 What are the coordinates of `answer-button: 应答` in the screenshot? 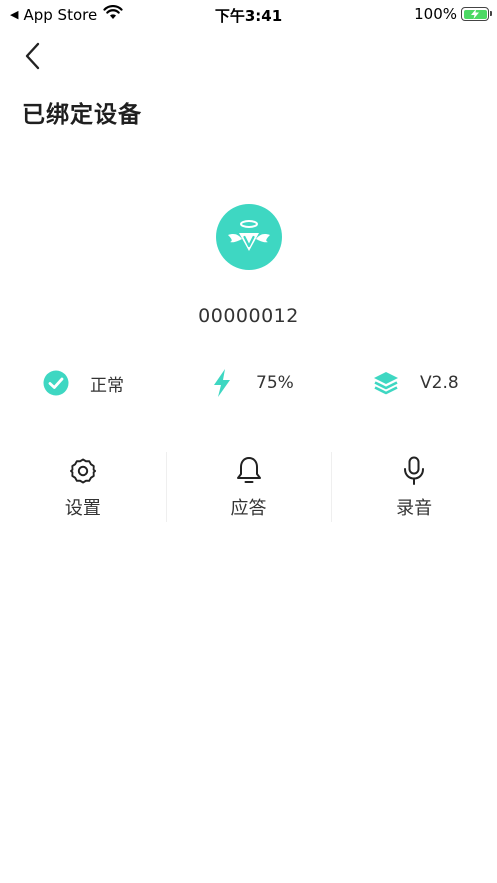 It's located at (249, 487).